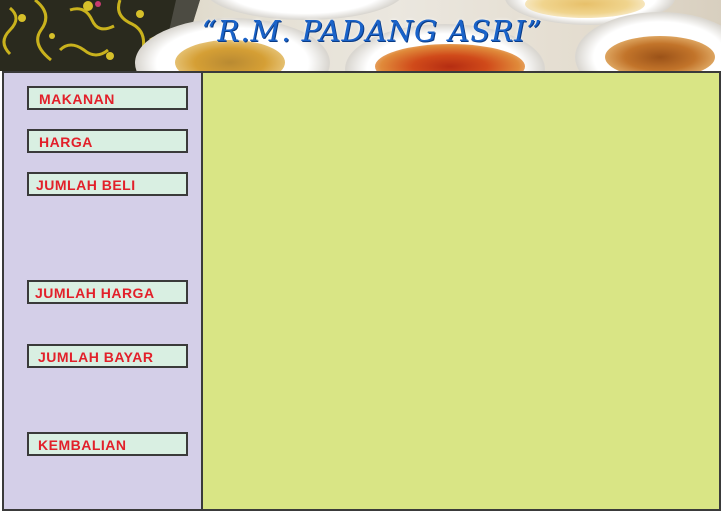  Describe the element at coordinates (107, 444) in the screenshot. I see `label-kembalian: KEMBALIAN` at that location.